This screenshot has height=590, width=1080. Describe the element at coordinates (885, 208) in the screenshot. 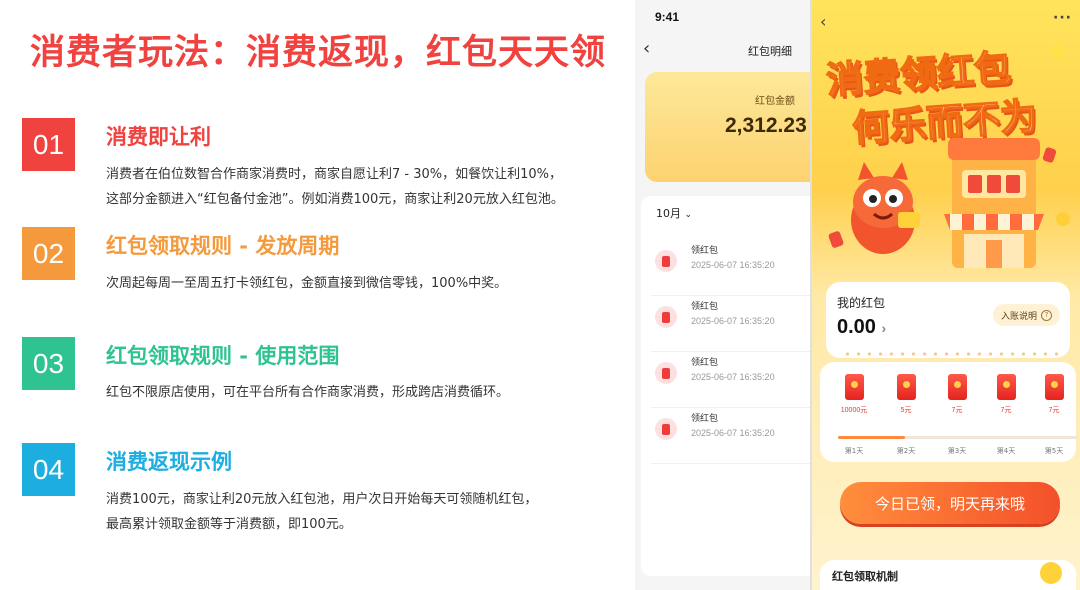

I see `mascot-illustration` at that location.